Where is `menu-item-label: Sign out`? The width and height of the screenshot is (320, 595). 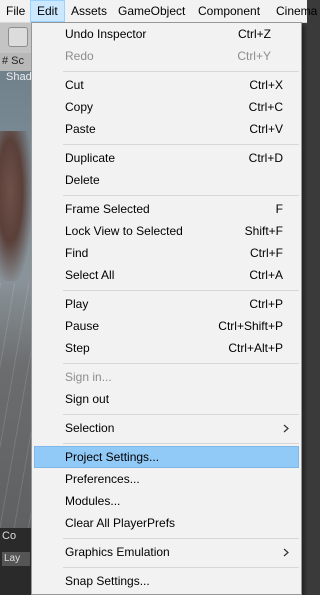
menu-item-label: Sign out is located at coordinates (87, 399).